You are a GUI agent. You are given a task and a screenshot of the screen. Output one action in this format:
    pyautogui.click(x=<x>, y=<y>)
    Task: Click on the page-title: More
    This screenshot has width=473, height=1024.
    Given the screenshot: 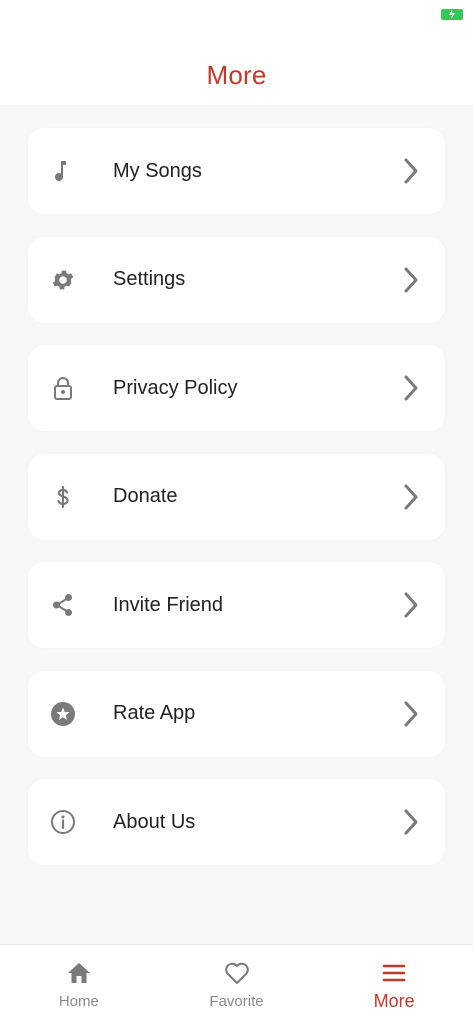 What is the action you would take?
    pyautogui.click(x=236, y=75)
    